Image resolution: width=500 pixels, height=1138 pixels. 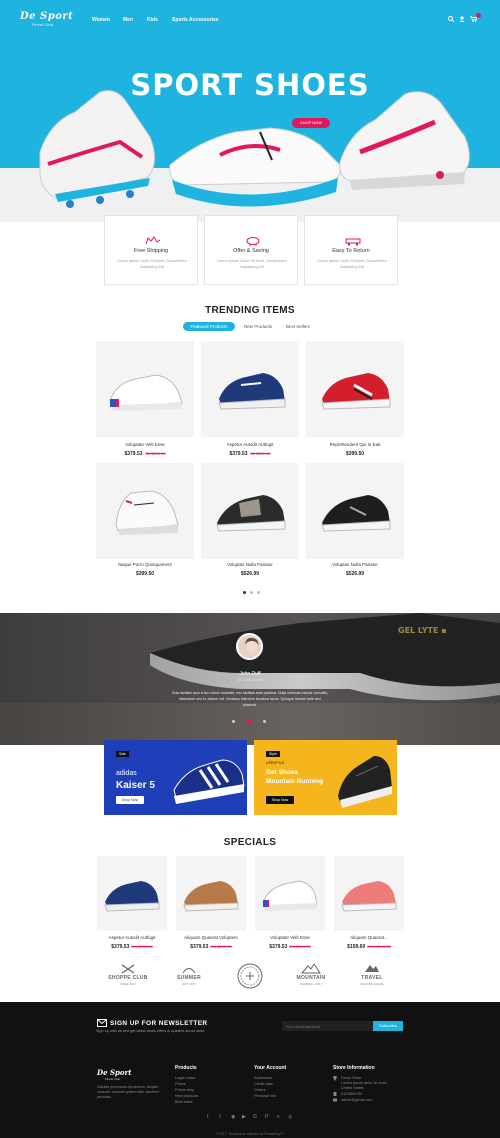 I want to click on carousel-dot-active, so click(x=244, y=592).